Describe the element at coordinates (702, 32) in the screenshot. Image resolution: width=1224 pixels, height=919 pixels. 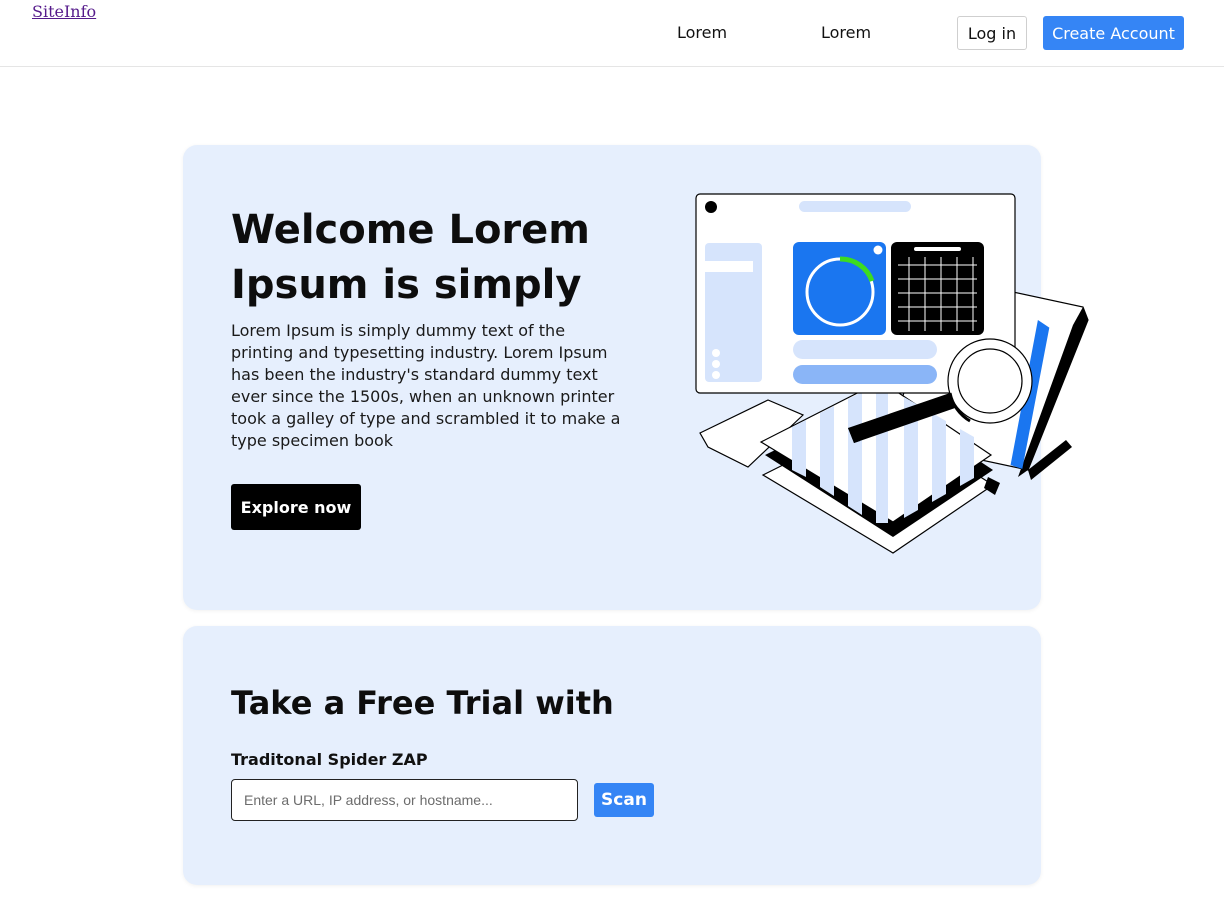
I see `nav-link-lorem-1: Lorem` at that location.